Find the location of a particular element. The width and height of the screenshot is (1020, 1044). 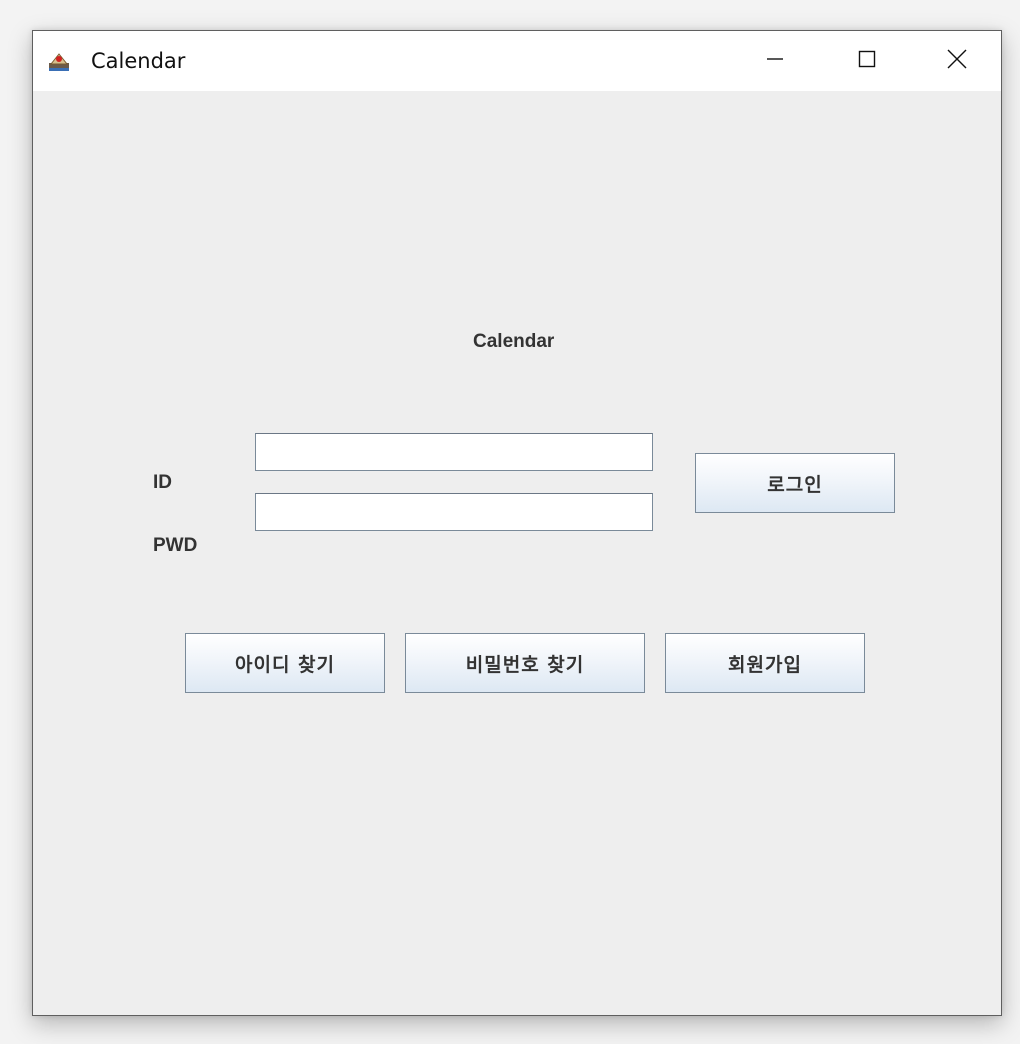

login-button: 로그인 is located at coordinates (795, 483).